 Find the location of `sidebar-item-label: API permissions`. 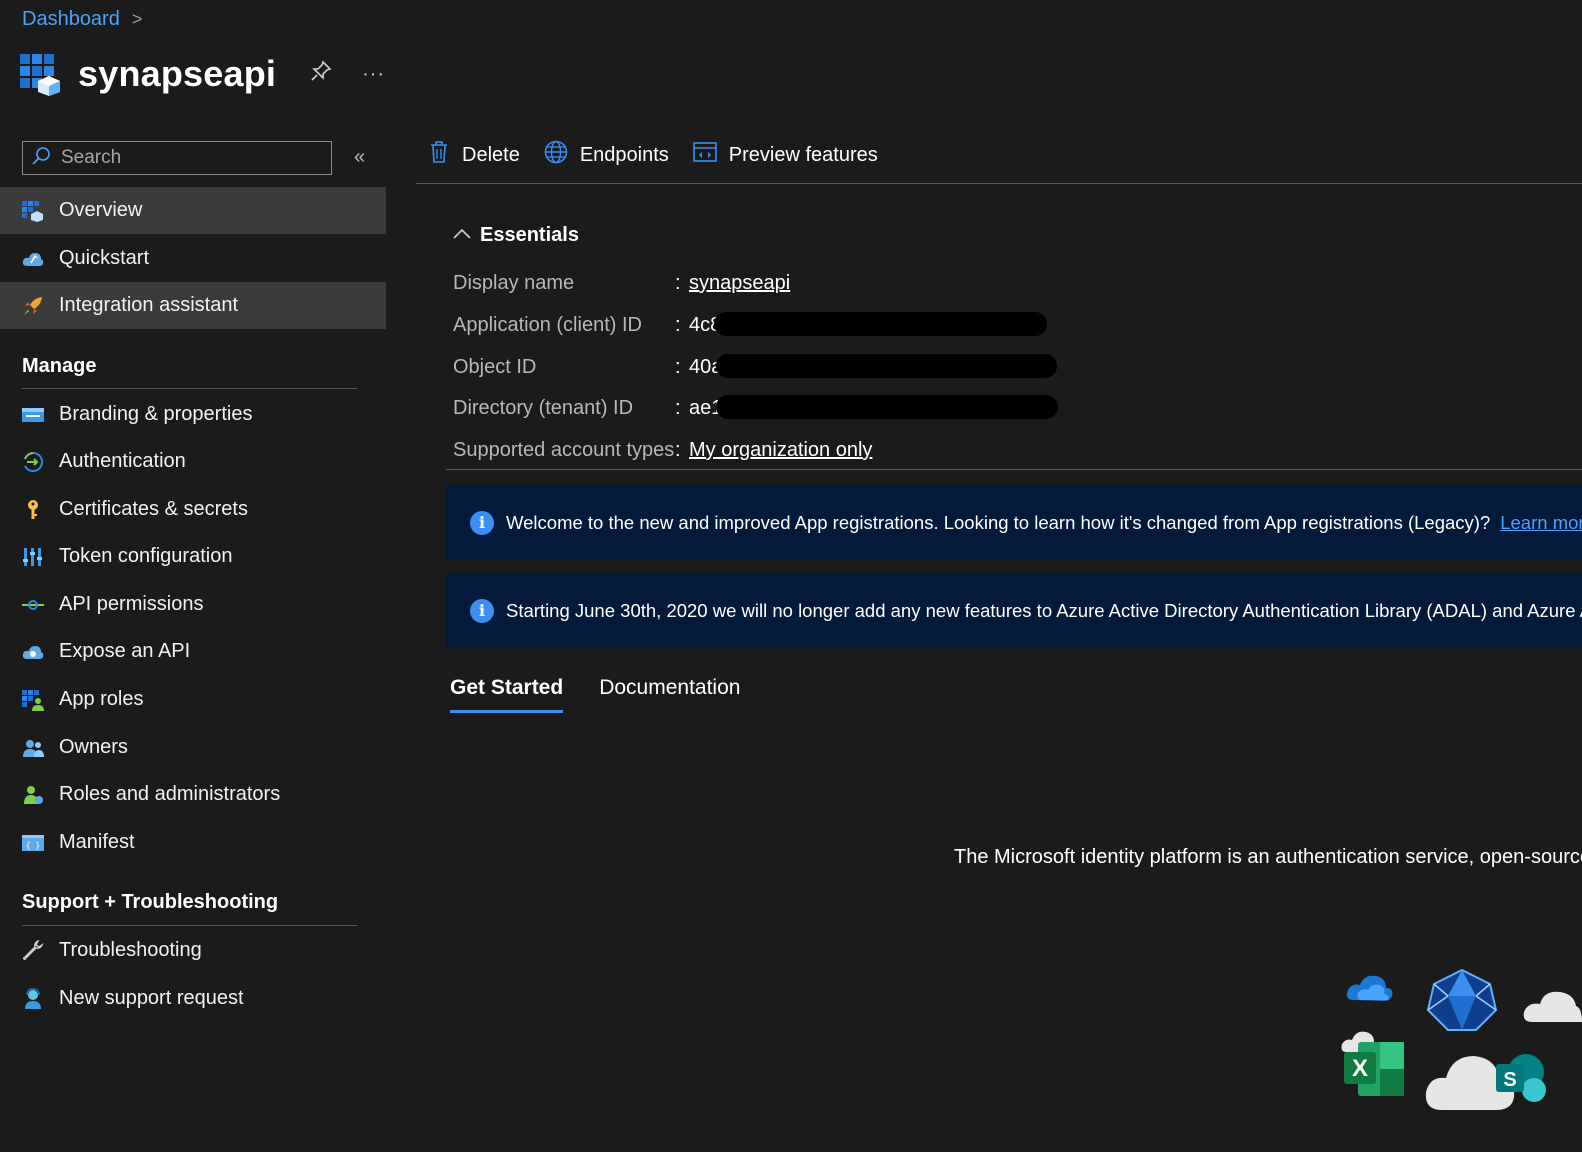

sidebar-item-label: API permissions is located at coordinates (131, 604).